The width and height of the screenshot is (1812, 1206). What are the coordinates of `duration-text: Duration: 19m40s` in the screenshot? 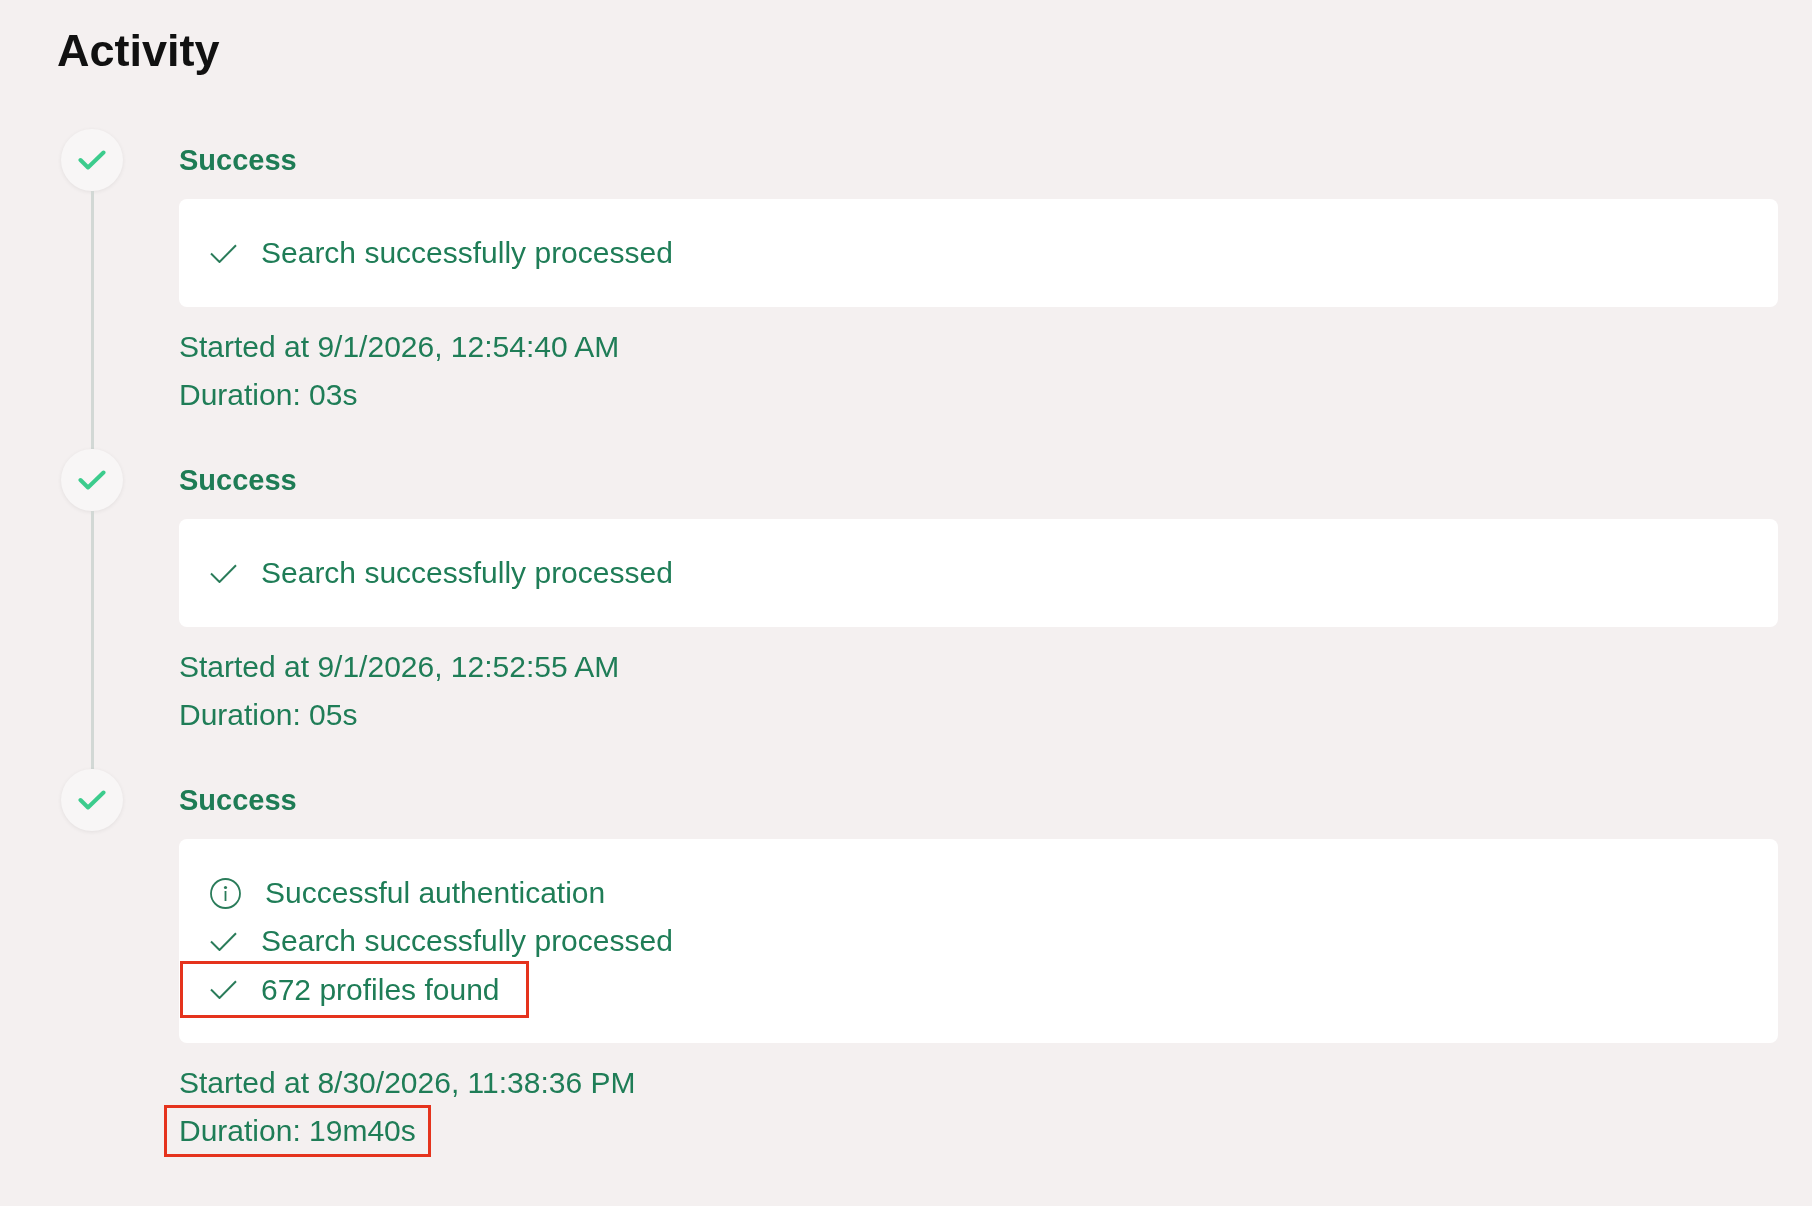 It's located at (297, 1131).